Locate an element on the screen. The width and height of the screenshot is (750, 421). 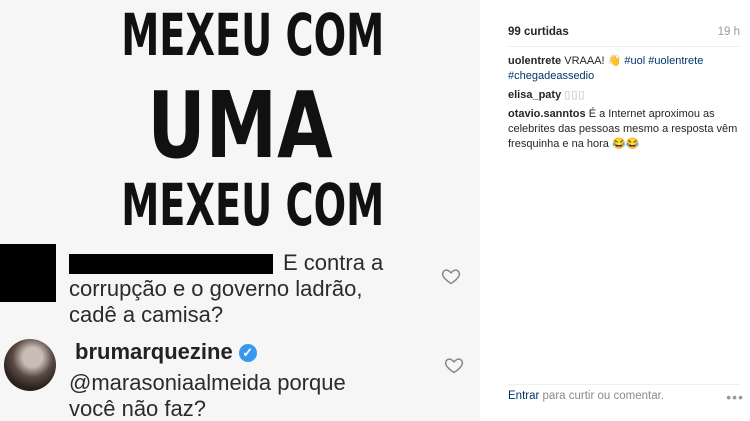
comment-text: ▯▯▯ is located at coordinates (575, 95).